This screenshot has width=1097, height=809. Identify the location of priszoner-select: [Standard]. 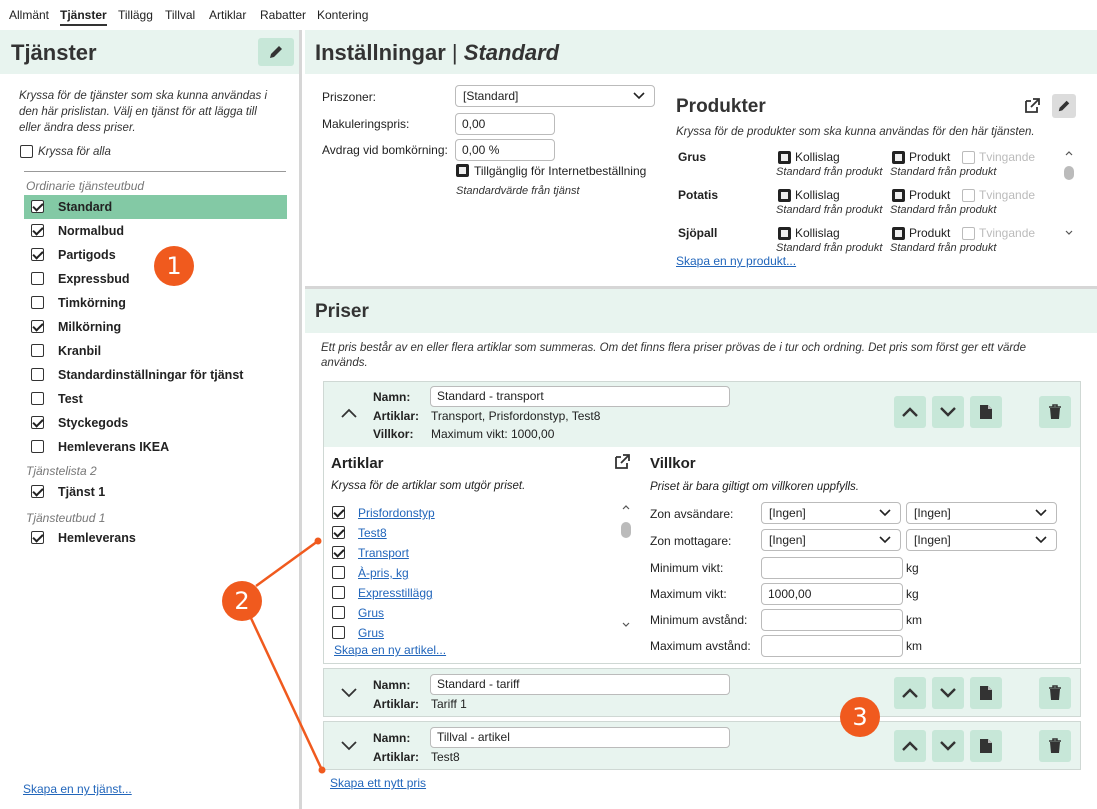
(555, 96).